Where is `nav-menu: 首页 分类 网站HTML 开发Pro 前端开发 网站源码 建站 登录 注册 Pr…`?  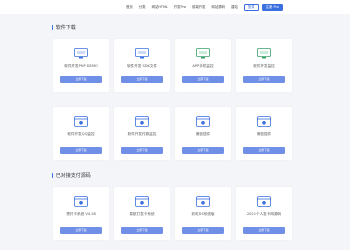
nav-menu: 首页 分类 网站HTML 开发Pro 前端开发 网站源码 建站 登录 注册 Pr… is located at coordinates (206, 7).